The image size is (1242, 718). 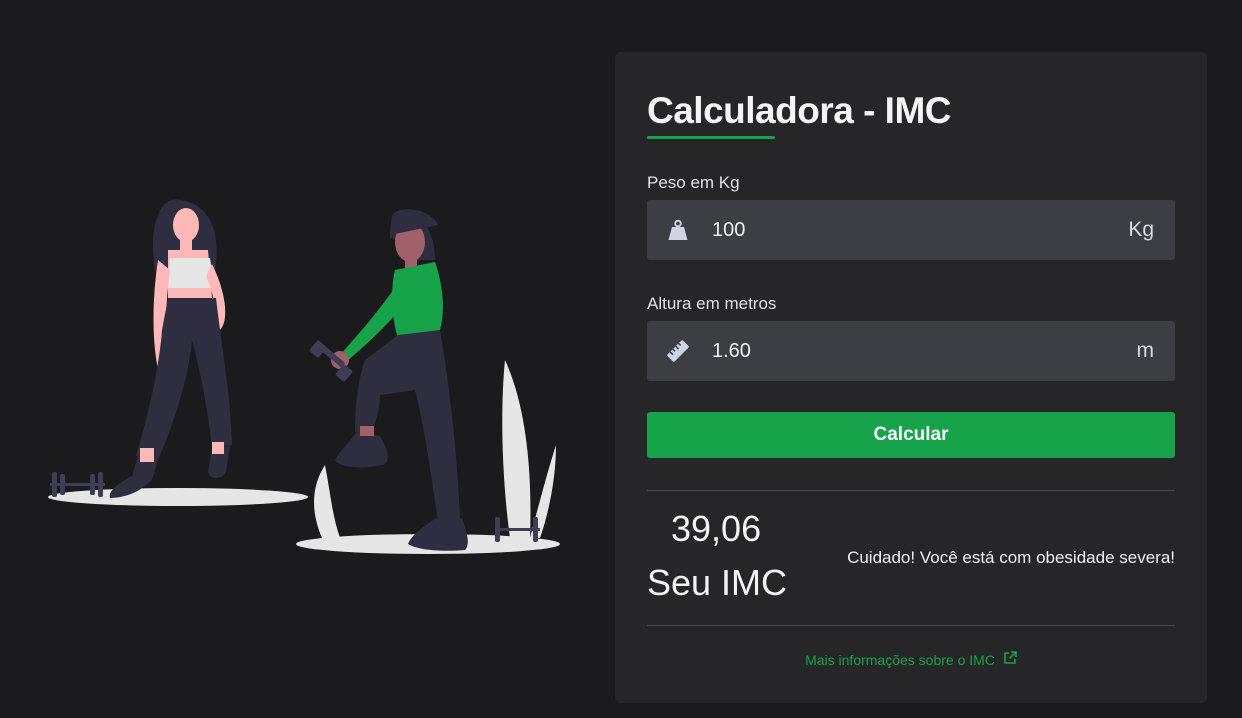 I want to click on bmi-value: 39,06, so click(x=716, y=528).